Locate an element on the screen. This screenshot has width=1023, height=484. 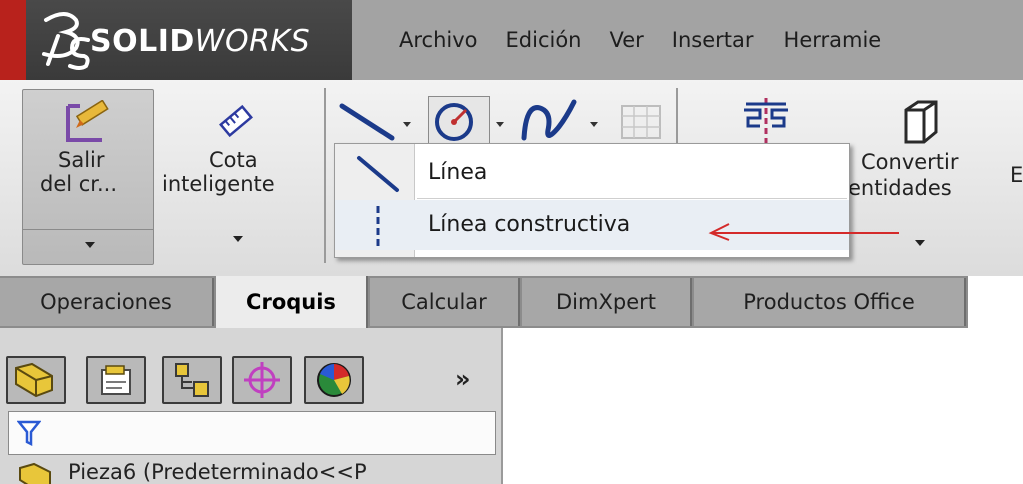
part-icon is located at coordinates (35, 473).